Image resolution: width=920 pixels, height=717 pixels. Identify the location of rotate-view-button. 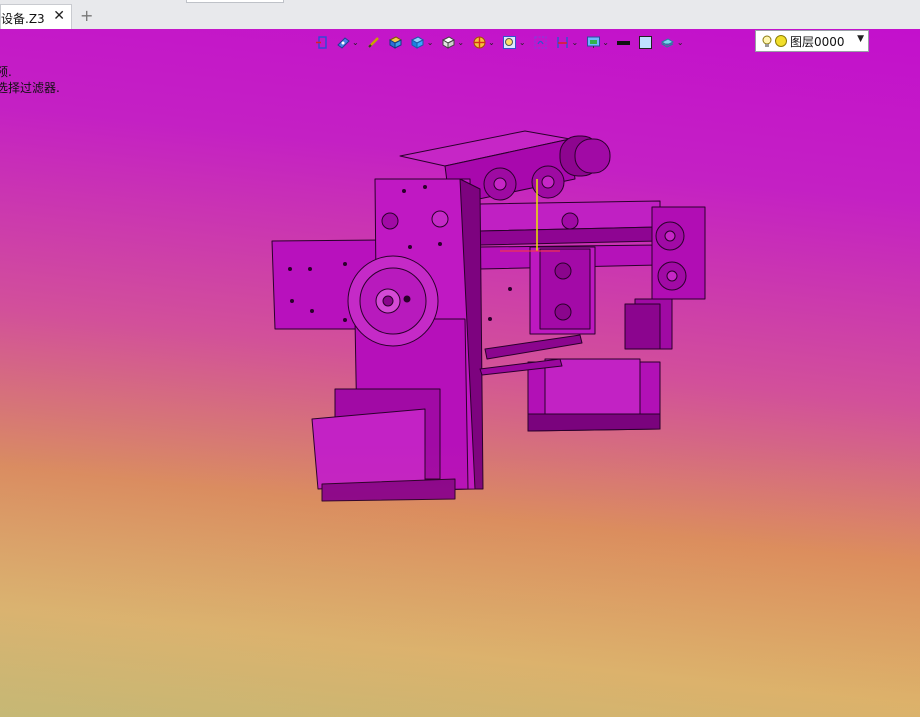
(541, 42).